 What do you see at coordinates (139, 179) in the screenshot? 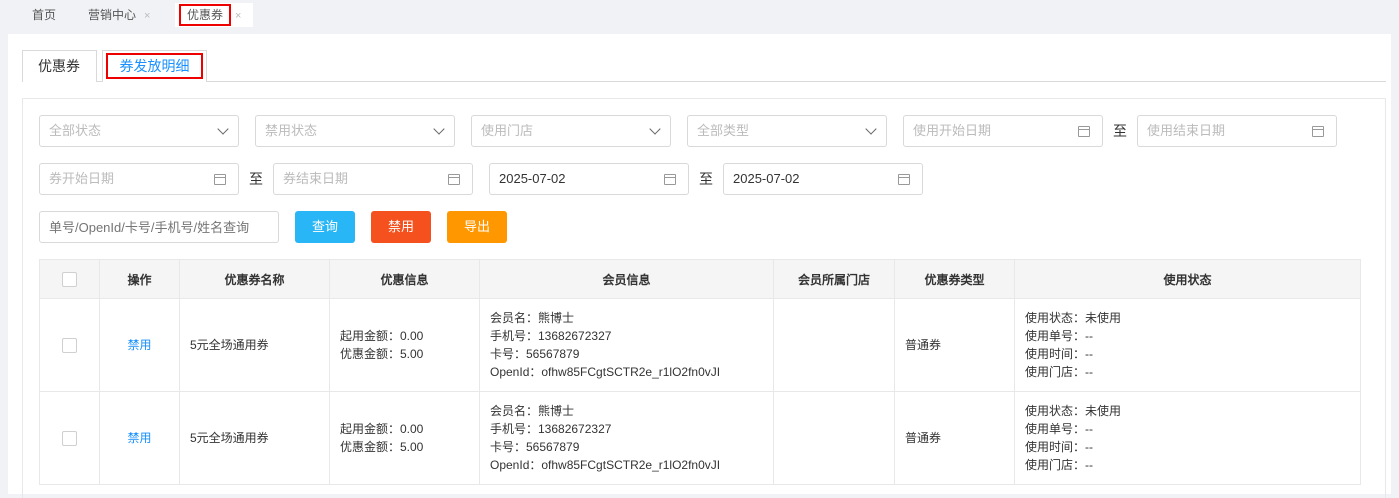
I see `coupon-start-date: 券开始日期` at bounding box center [139, 179].